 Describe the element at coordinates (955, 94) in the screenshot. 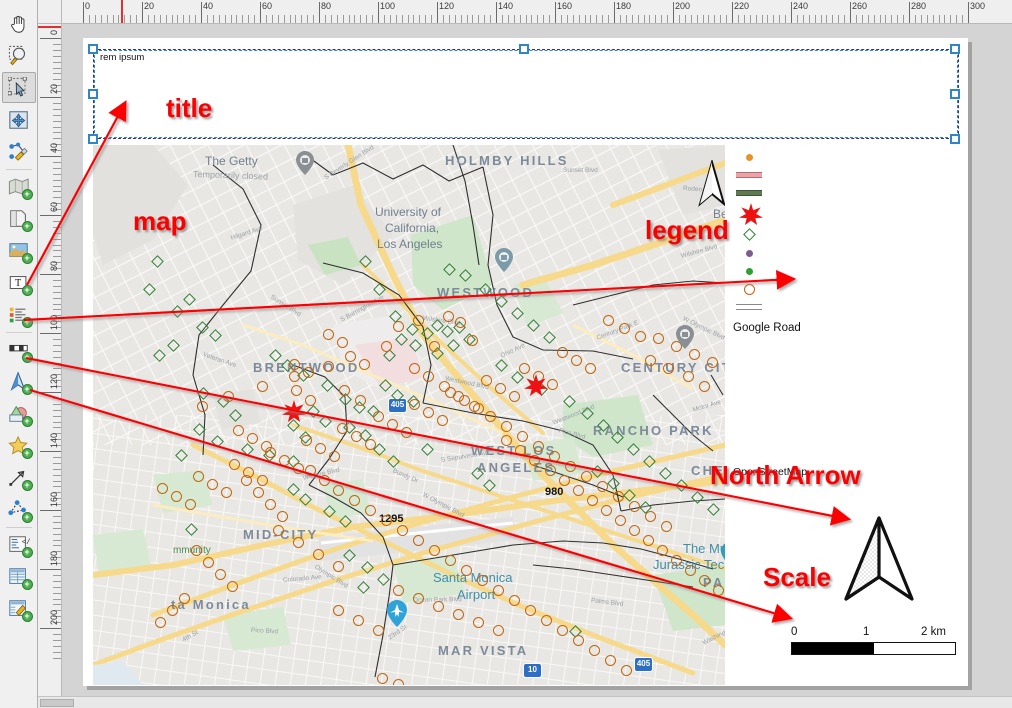

I see `resize-handle-middle-right` at that location.